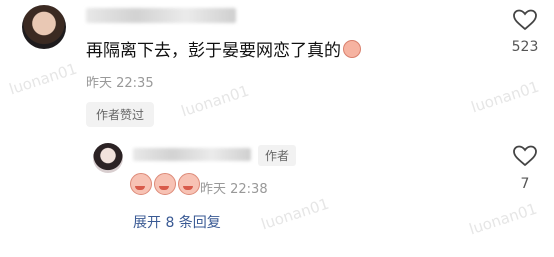  I want to click on reply-emoji-row, so click(165, 184).